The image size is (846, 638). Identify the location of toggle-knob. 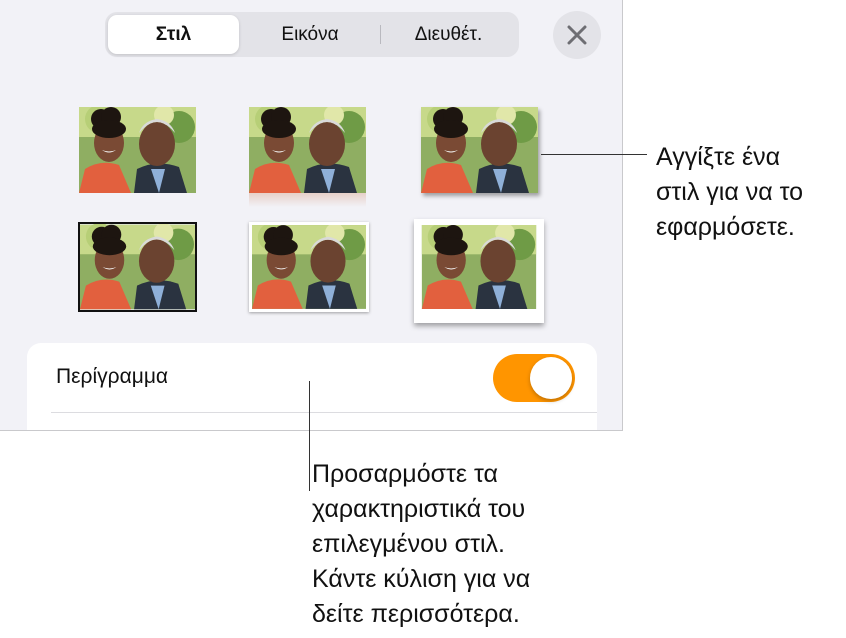
(551, 378).